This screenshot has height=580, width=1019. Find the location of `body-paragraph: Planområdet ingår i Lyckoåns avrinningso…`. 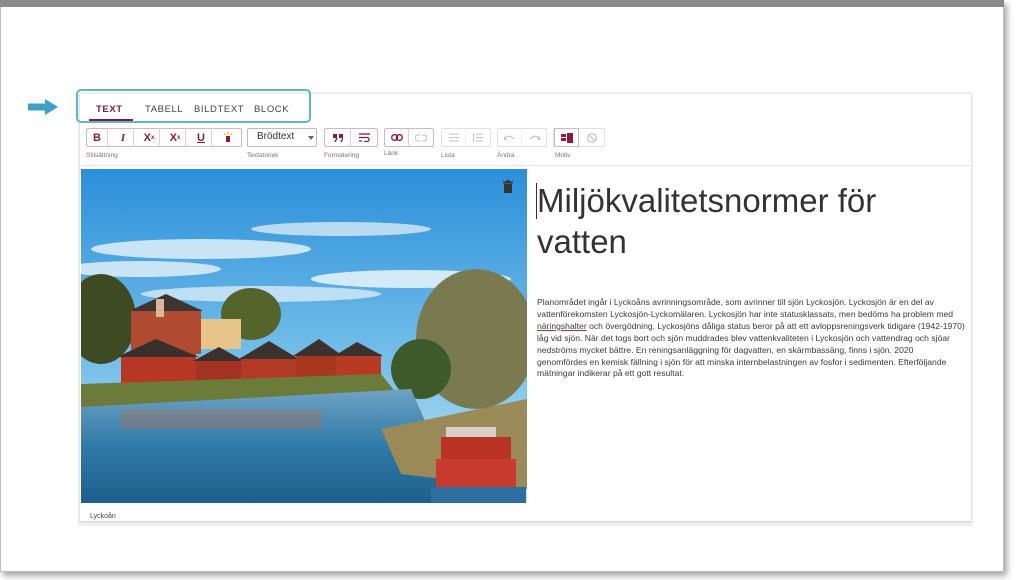

body-paragraph: Planområdet ingår i Lyckoåns avrinningso… is located at coordinates (751, 338).